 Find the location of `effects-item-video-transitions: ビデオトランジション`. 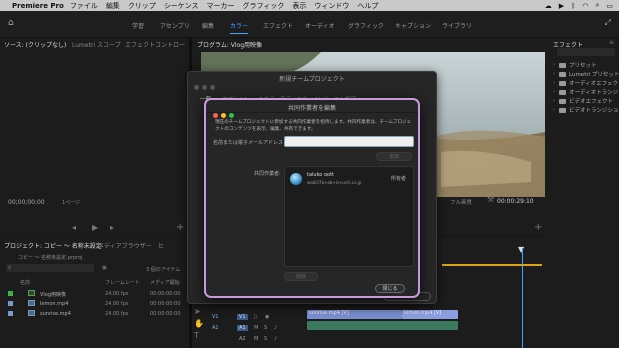

effects-item-video-transitions: ビデオトランジション is located at coordinates (594, 110).